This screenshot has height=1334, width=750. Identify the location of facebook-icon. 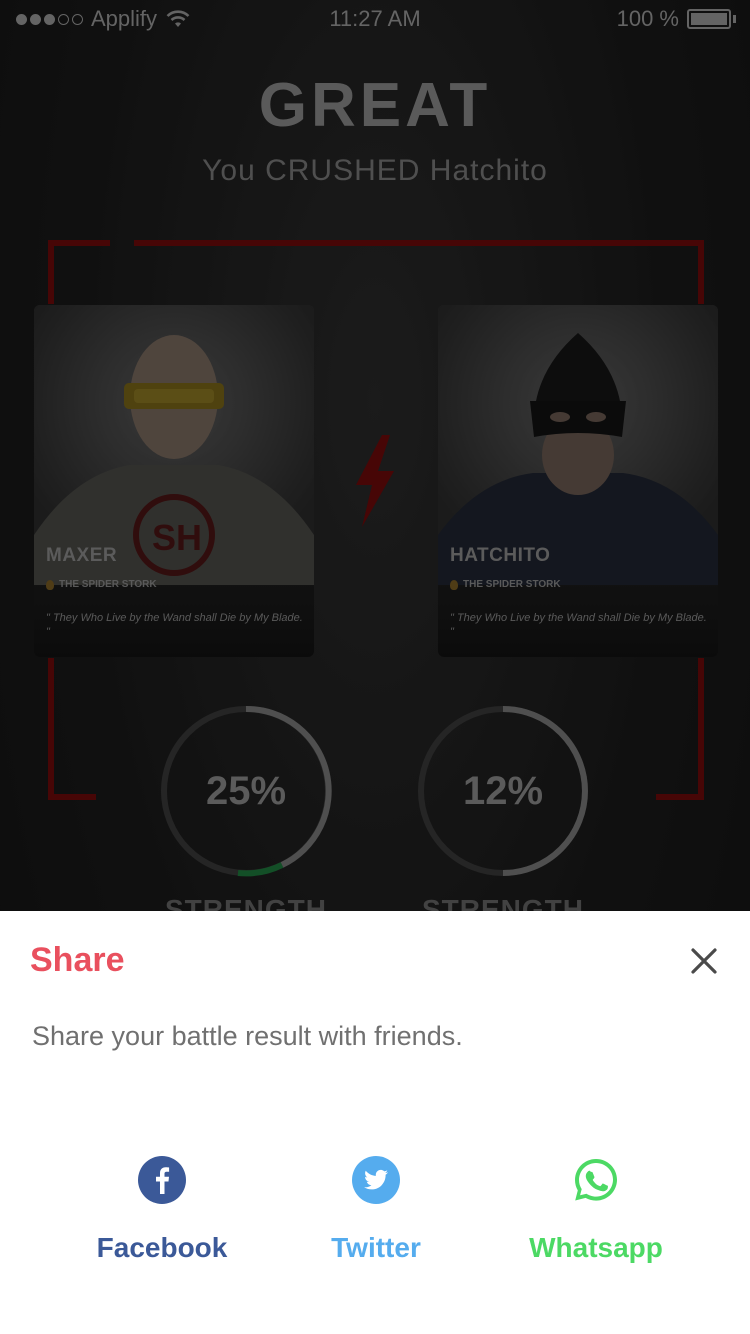
(162, 1180).